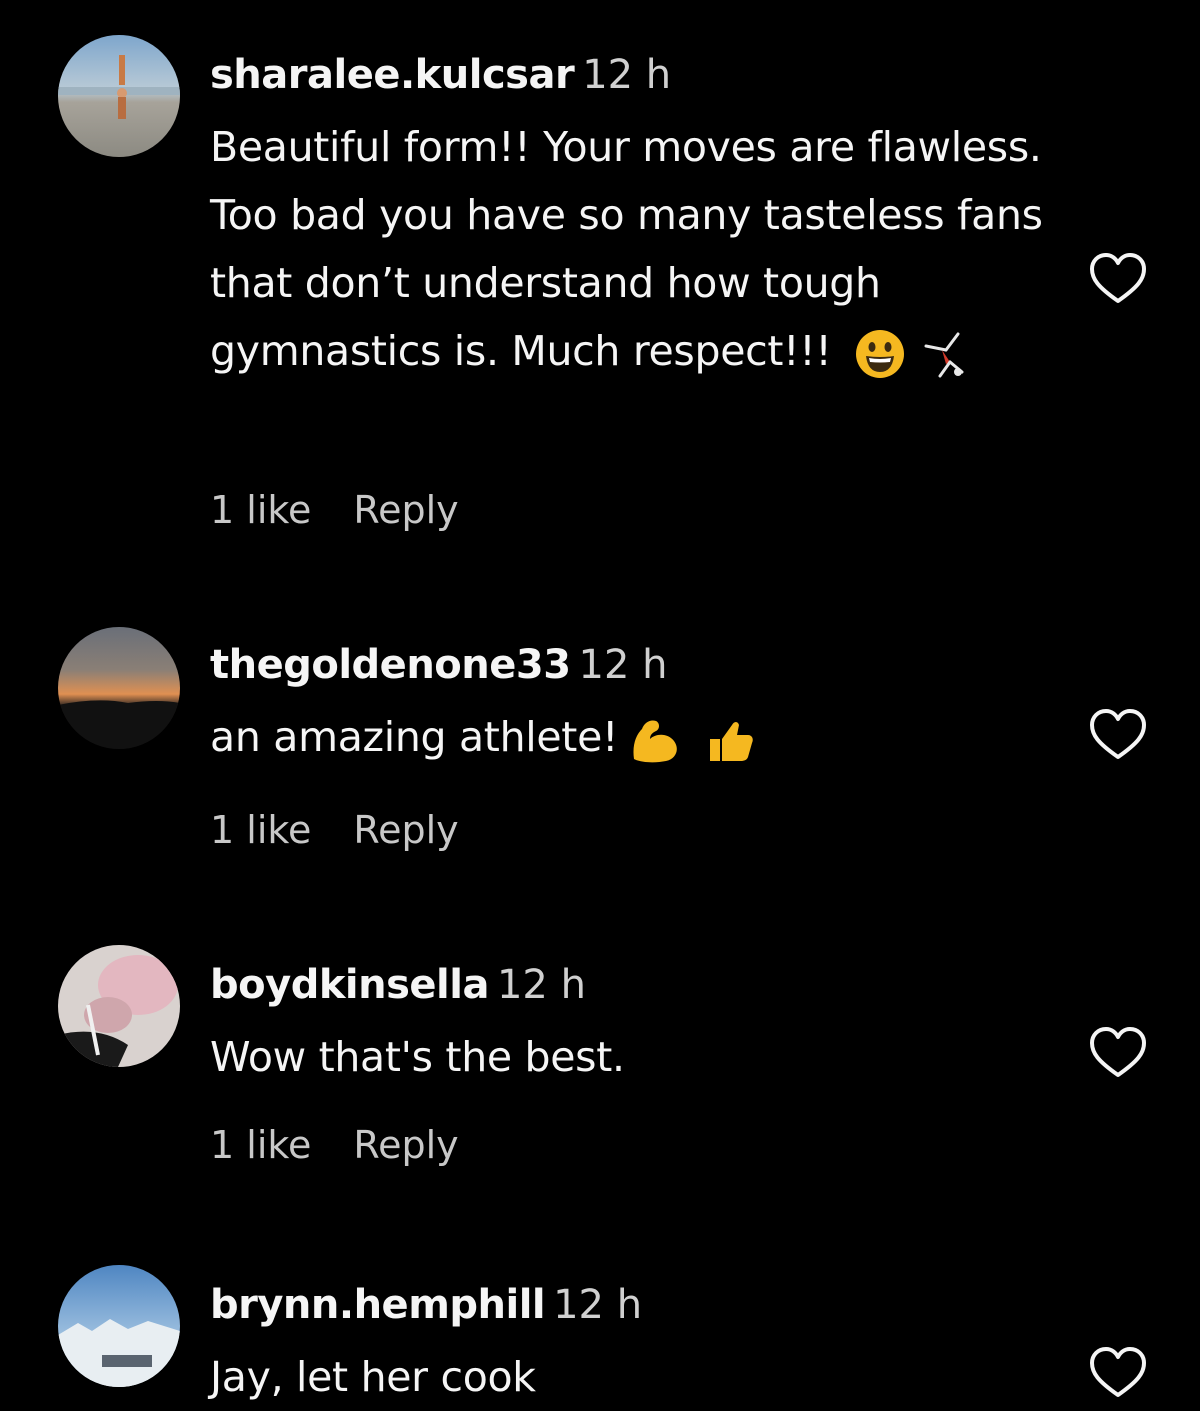  Describe the element at coordinates (349, 985) in the screenshot. I see `username: boydkinsella` at that location.